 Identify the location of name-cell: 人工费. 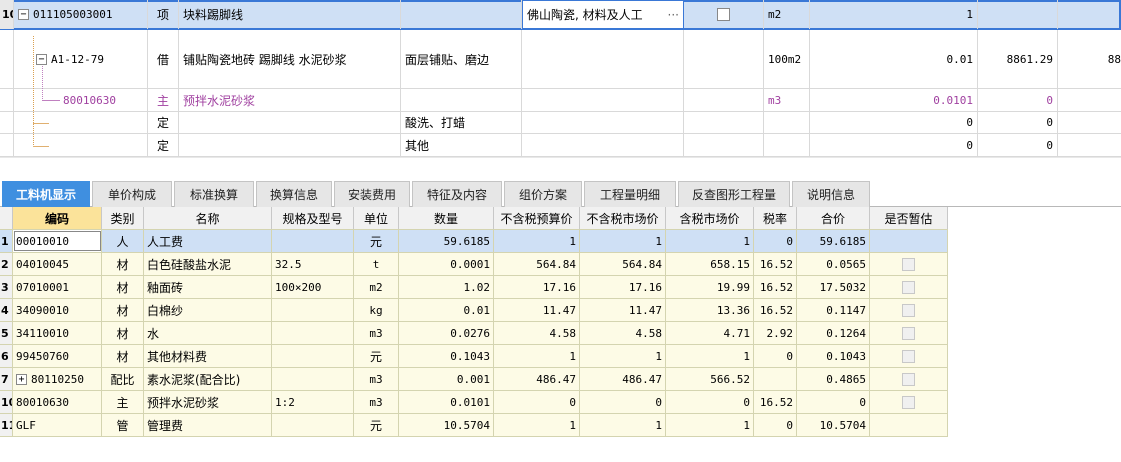
(208, 241).